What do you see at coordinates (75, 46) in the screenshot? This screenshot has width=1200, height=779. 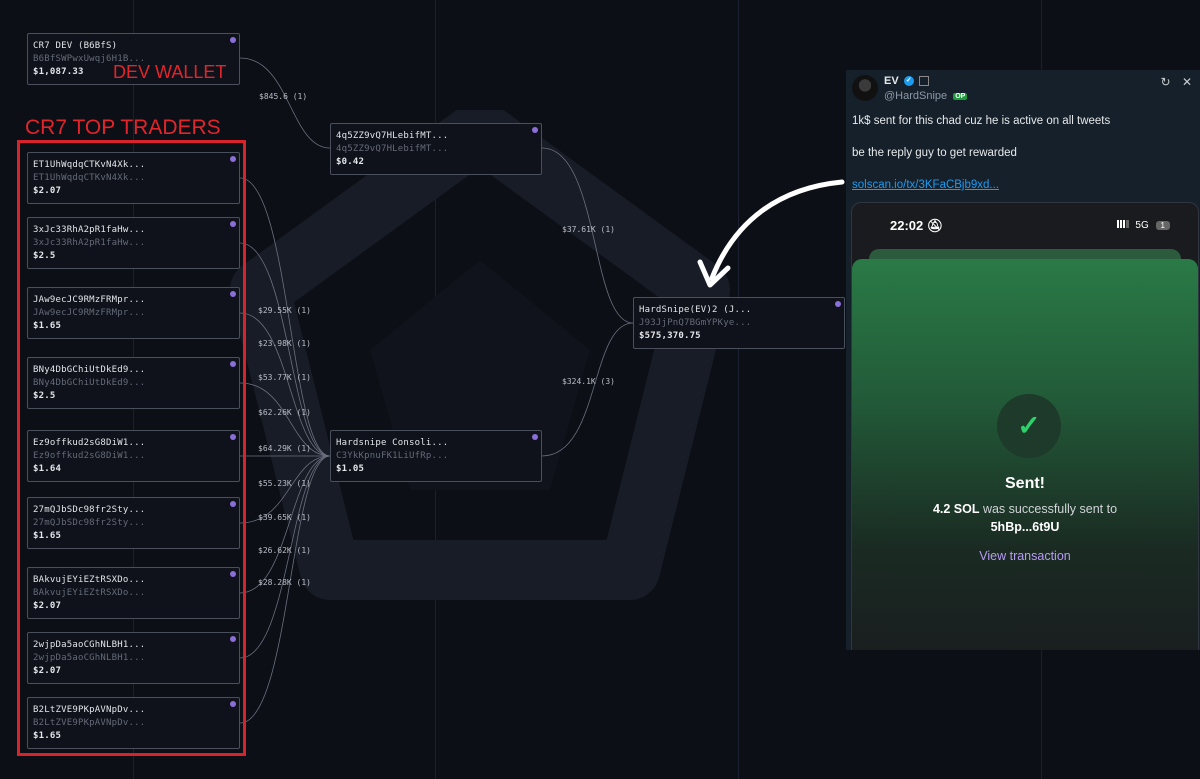 I see `wallet-name: CR7 DEV (B6BfS)` at bounding box center [75, 46].